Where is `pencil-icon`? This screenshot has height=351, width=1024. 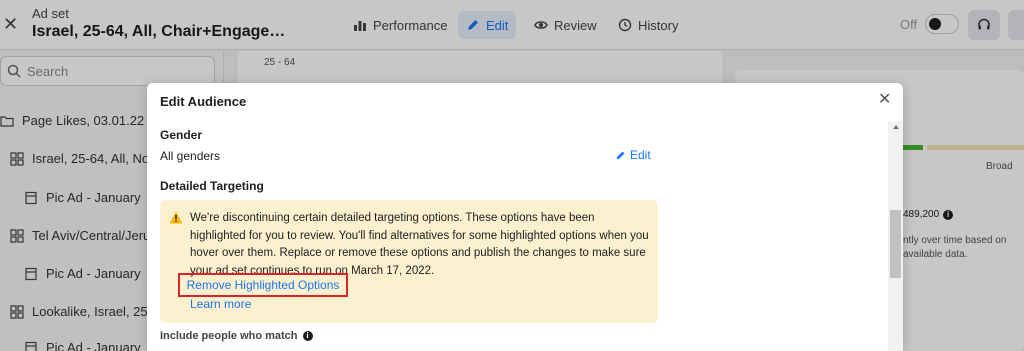
pencil-icon is located at coordinates (620, 155).